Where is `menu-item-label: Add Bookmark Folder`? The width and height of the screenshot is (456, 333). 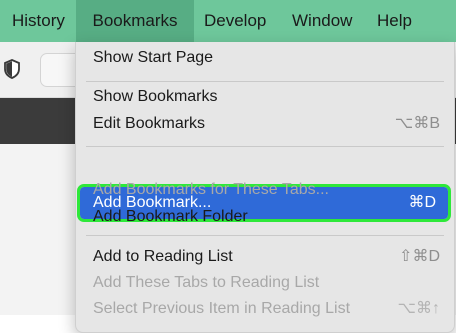 menu-item-label: Add Bookmark Folder is located at coordinates (170, 216).